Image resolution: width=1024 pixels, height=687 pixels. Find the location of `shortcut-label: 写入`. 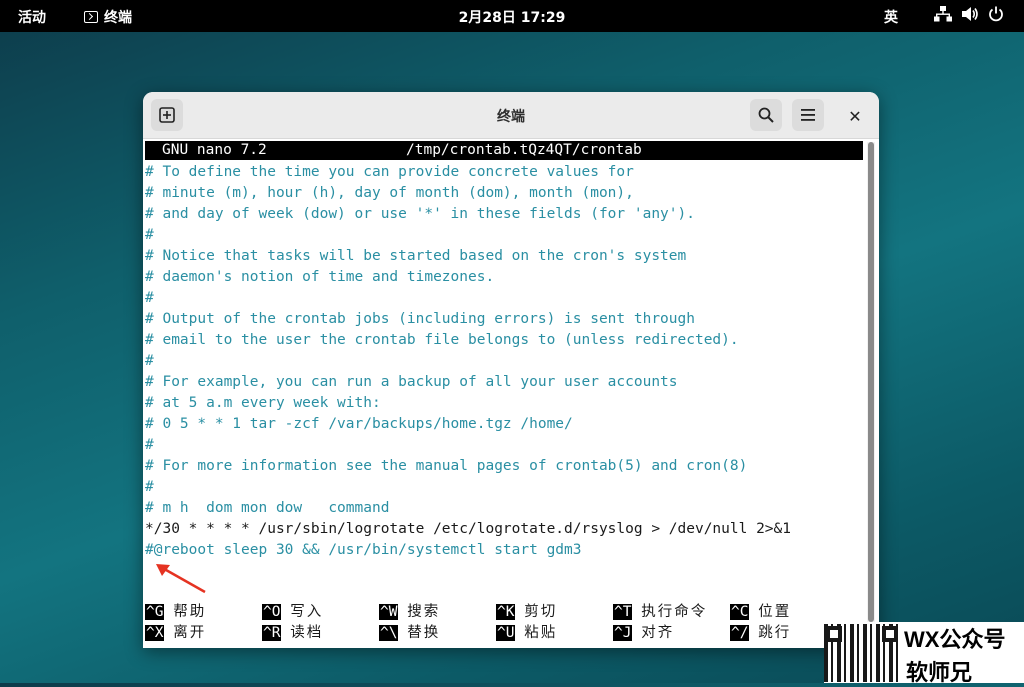

shortcut-label: 写入 is located at coordinates (307, 612).